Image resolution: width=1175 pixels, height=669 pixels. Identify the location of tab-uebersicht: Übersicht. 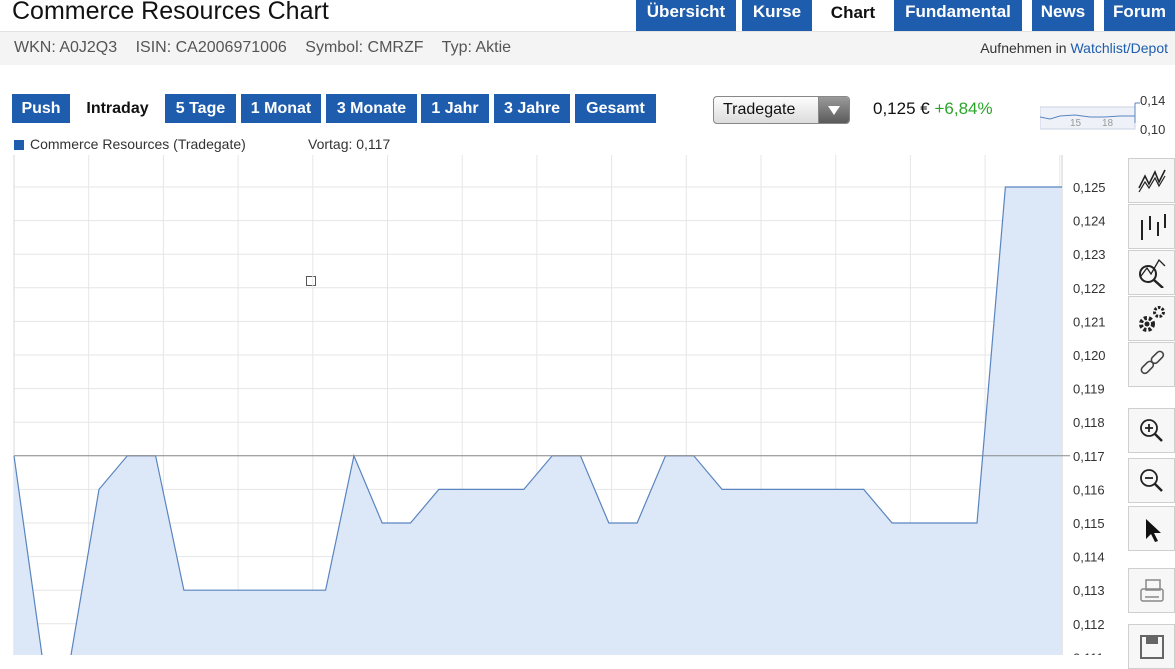
(686, 15).